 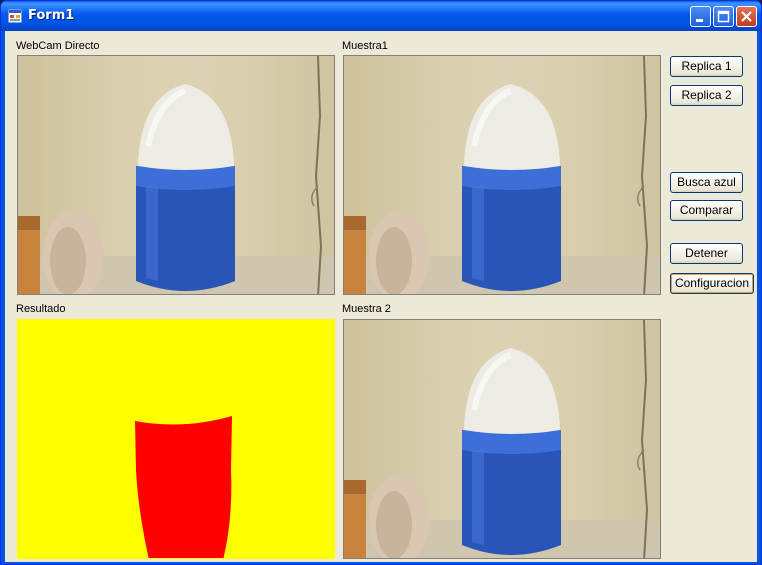 I want to click on window-frame-left, so click(x=3, y=297).